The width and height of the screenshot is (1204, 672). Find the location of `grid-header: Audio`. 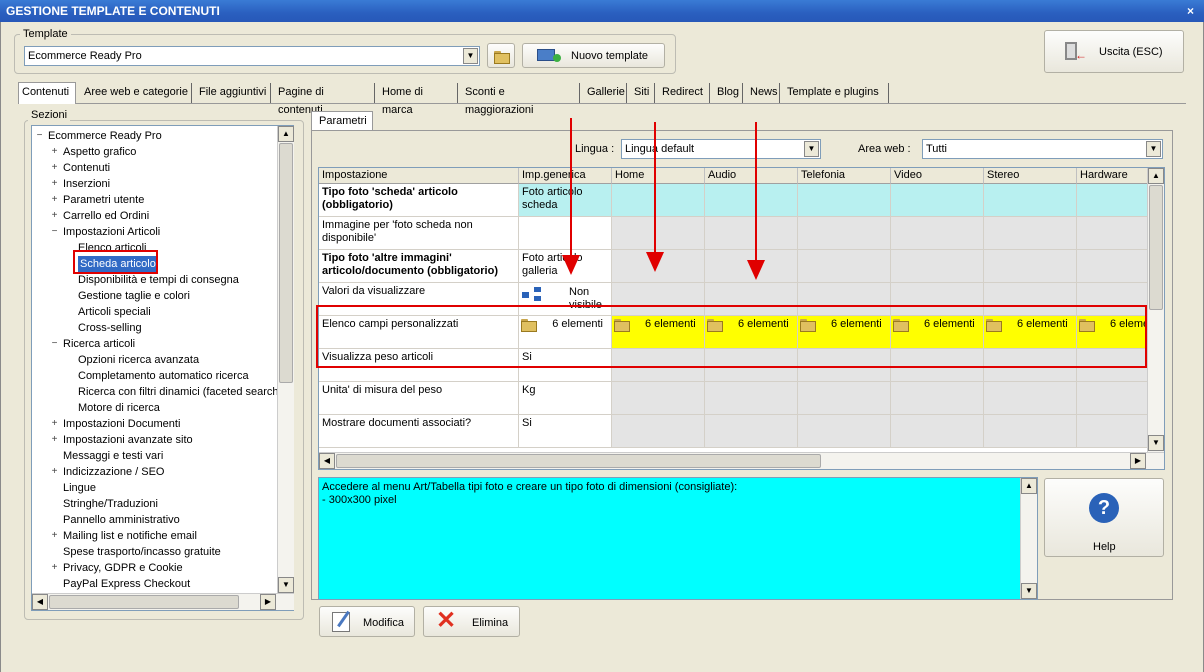

grid-header: Audio is located at coordinates (751, 176).